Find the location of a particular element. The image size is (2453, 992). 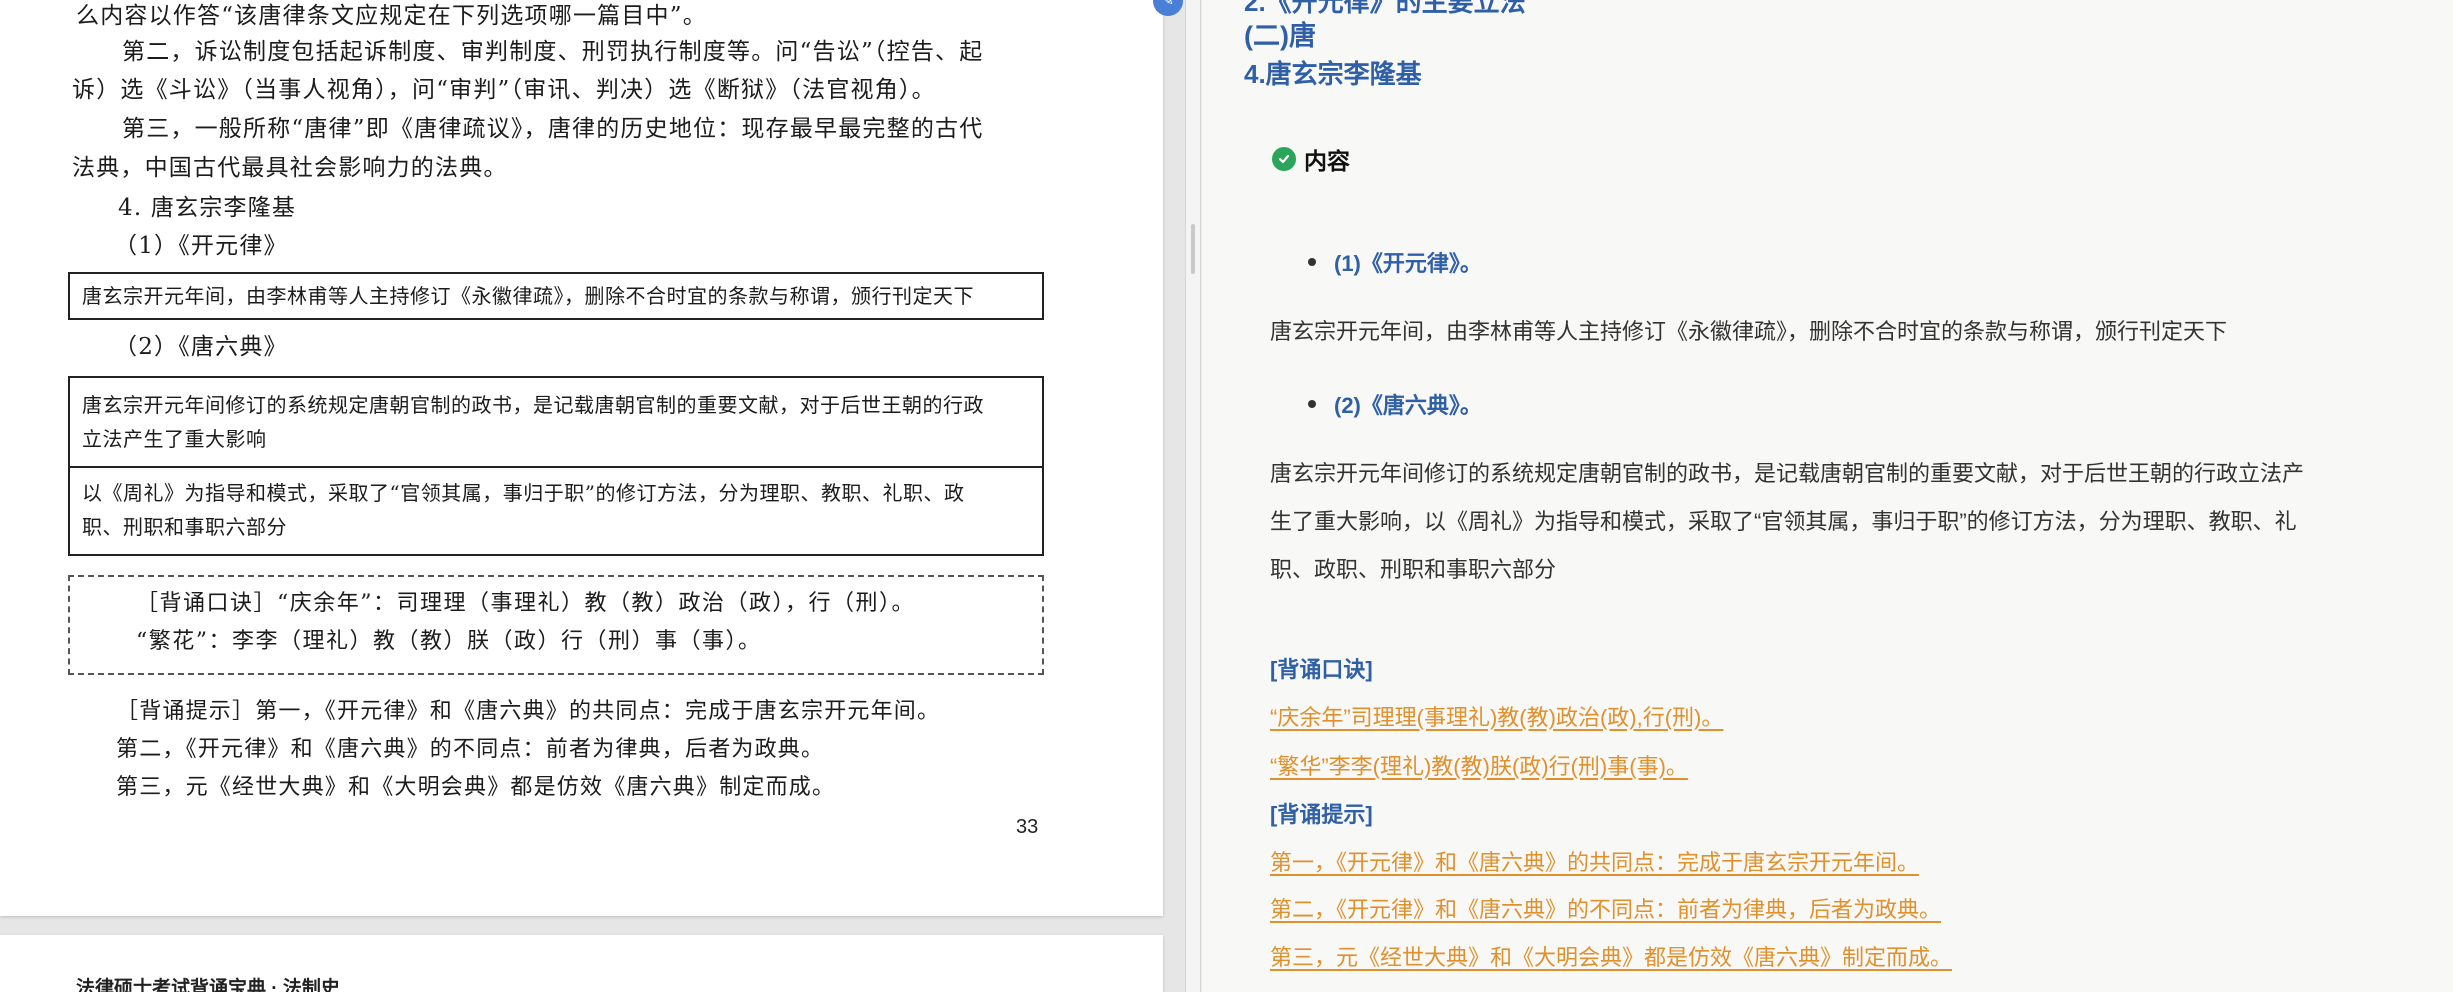

content-callout: 内容 is located at coordinates (1311, 159).